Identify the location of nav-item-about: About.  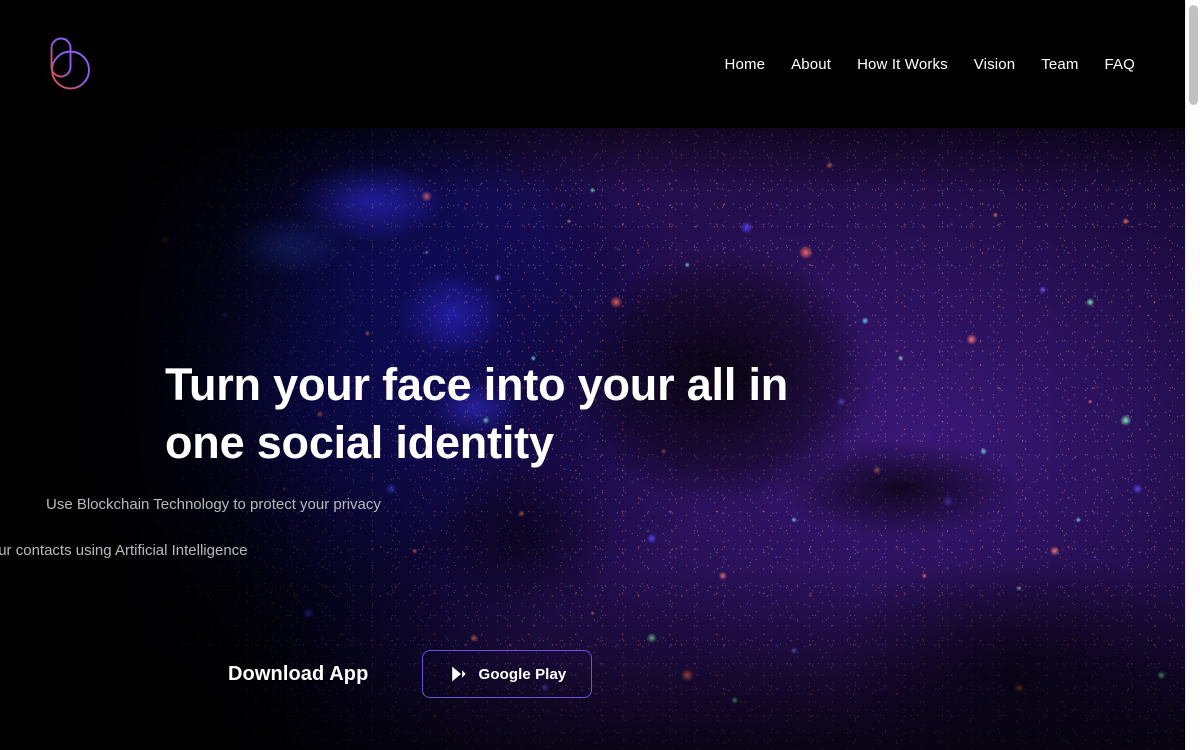
(811, 64).